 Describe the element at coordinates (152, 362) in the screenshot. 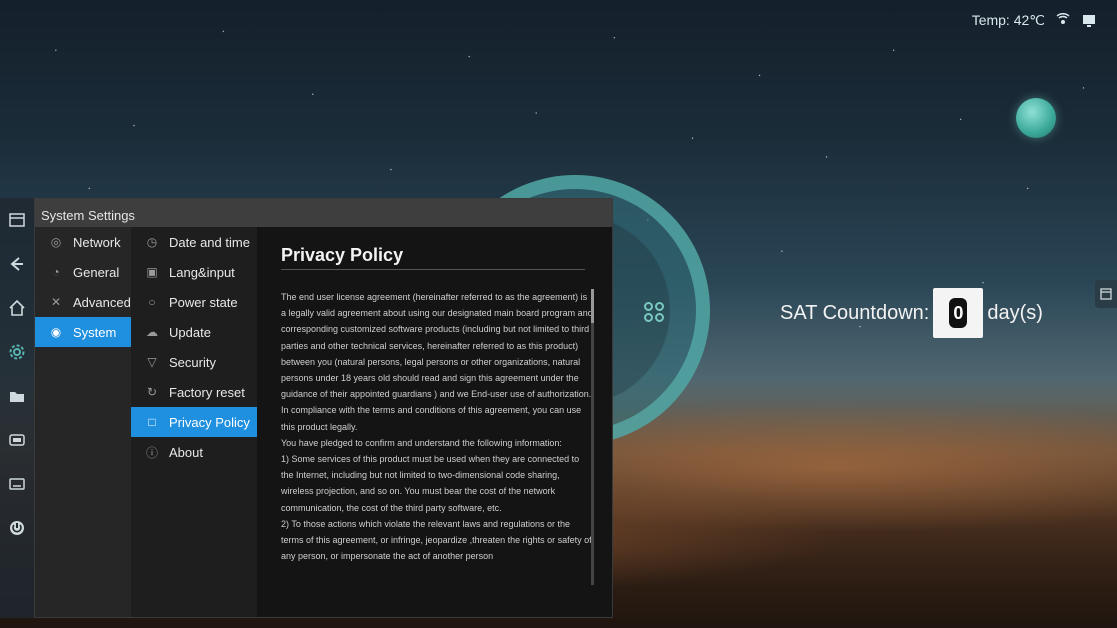

I see `shield-icon: ▽` at that location.